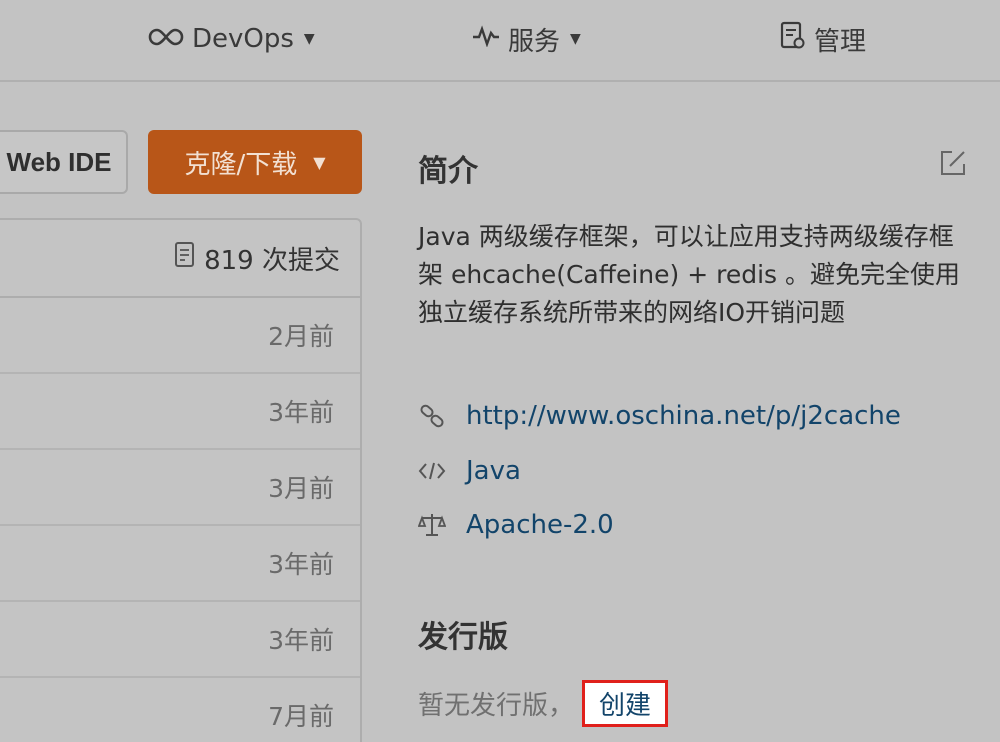 This screenshot has height=742, width=1000. I want to click on top-nav: DevOps ▼ 服务 ▼ 管理, so click(500, 41).